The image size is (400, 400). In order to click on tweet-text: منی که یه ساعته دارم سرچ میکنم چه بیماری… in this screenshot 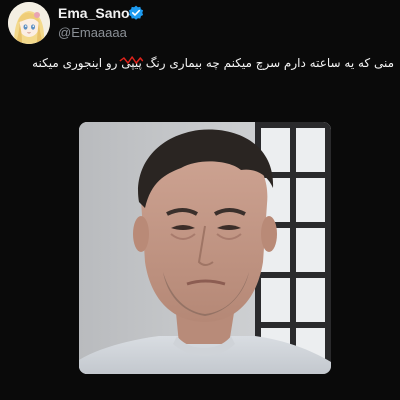, I will do `click(199, 63)`.